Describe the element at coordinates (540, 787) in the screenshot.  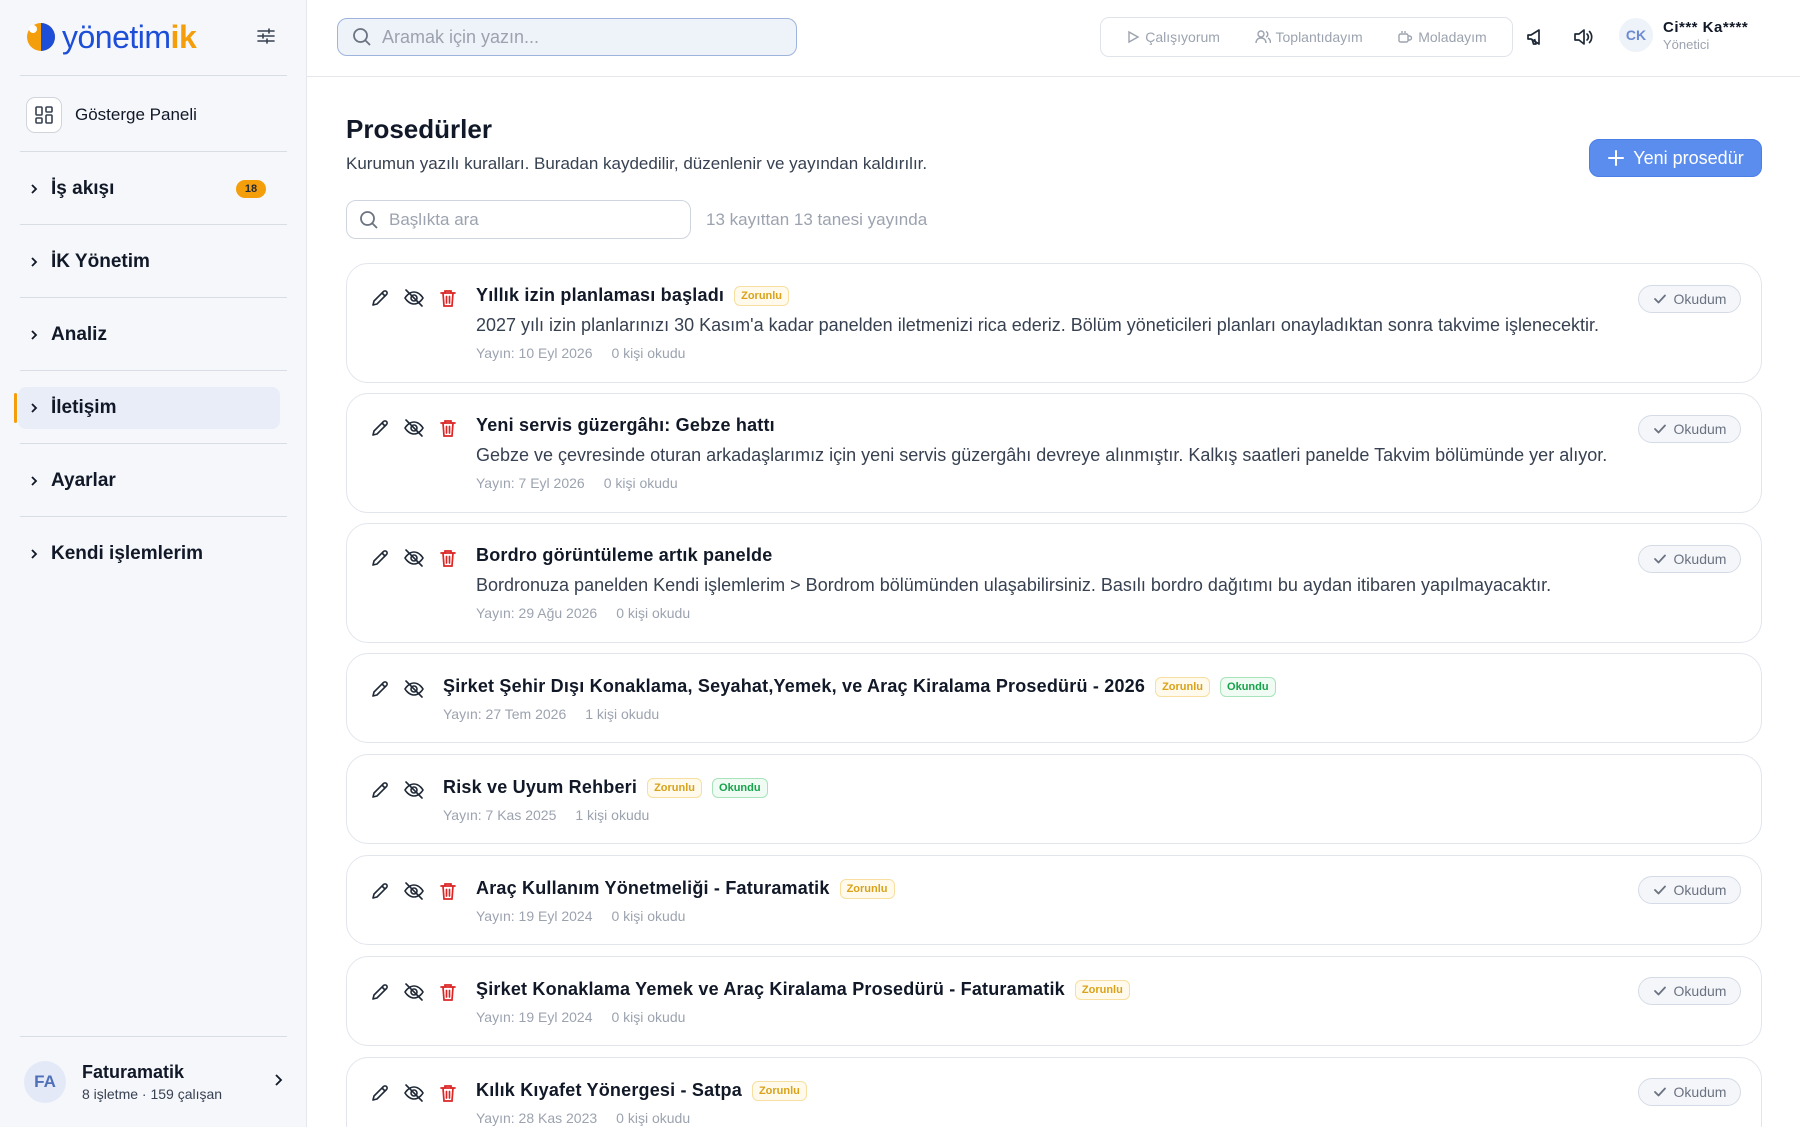
I see `procedure-title: Risk ve Uyum Rehberi` at that location.